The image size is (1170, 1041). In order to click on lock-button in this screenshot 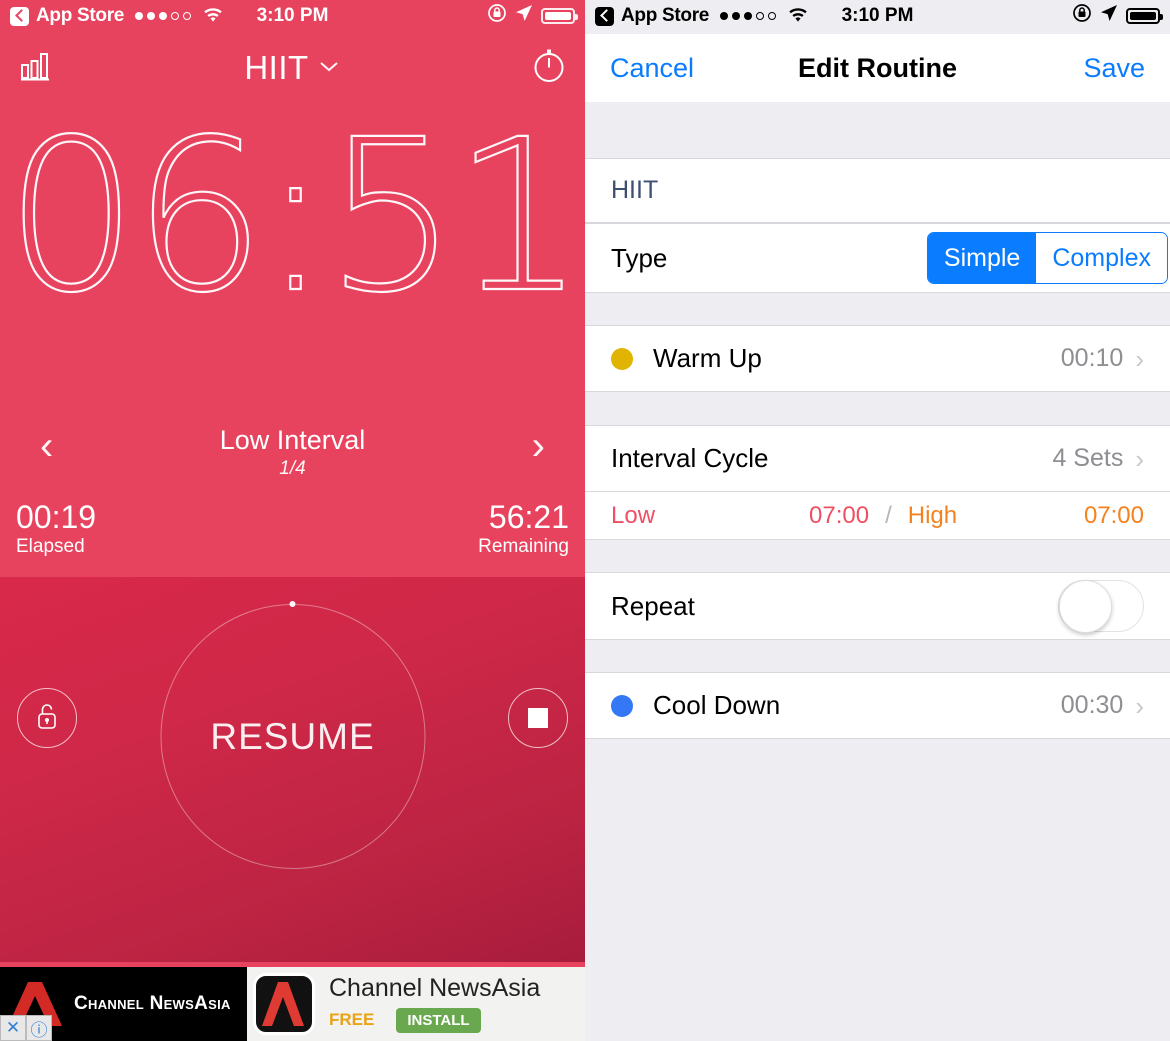, I will do `click(47, 718)`.